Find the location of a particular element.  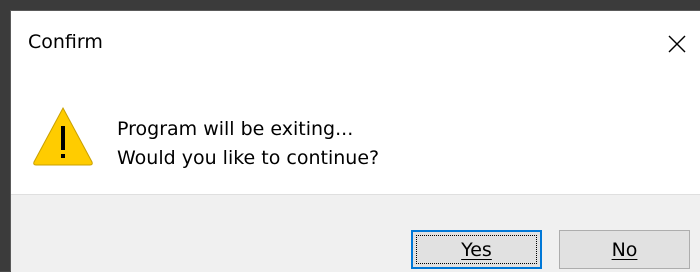

dialog-title: Confirm is located at coordinates (65, 42).